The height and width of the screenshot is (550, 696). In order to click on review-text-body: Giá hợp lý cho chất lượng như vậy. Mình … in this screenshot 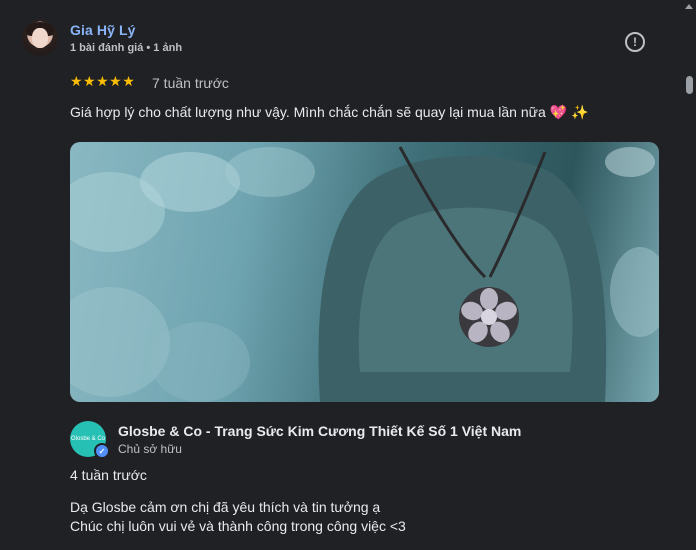, I will do `click(308, 112)`.